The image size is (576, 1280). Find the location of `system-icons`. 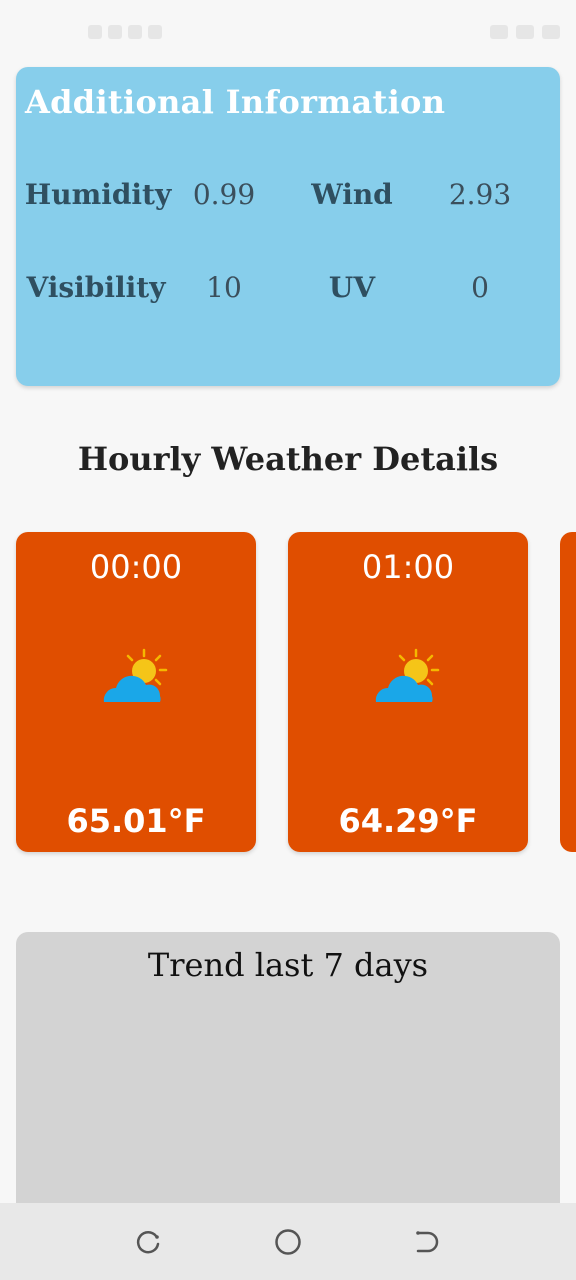

system-icons is located at coordinates (525, 32).